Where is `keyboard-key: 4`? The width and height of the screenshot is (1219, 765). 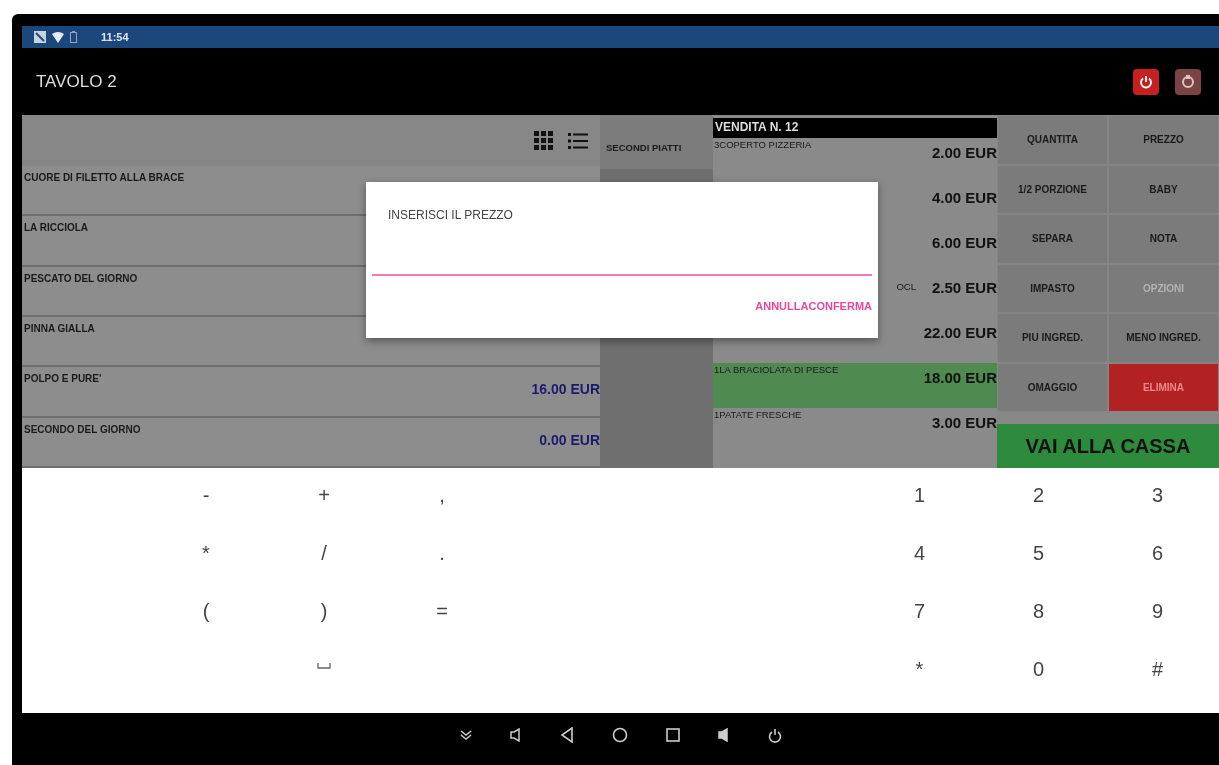 keyboard-key: 4 is located at coordinates (919, 567).